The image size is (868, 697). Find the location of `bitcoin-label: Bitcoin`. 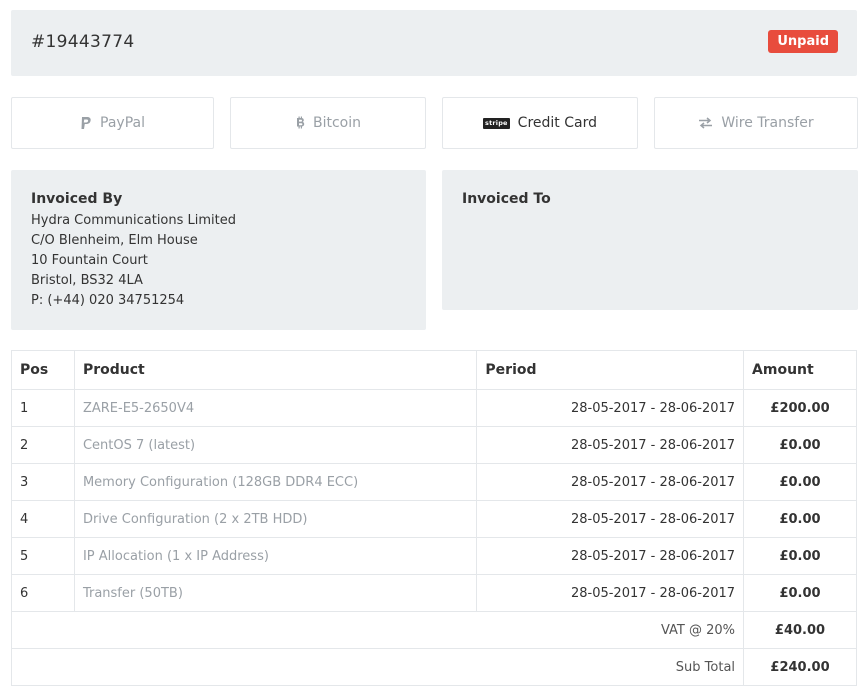

bitcoin-label: Bitcoin is located at coordinates (336, 123).